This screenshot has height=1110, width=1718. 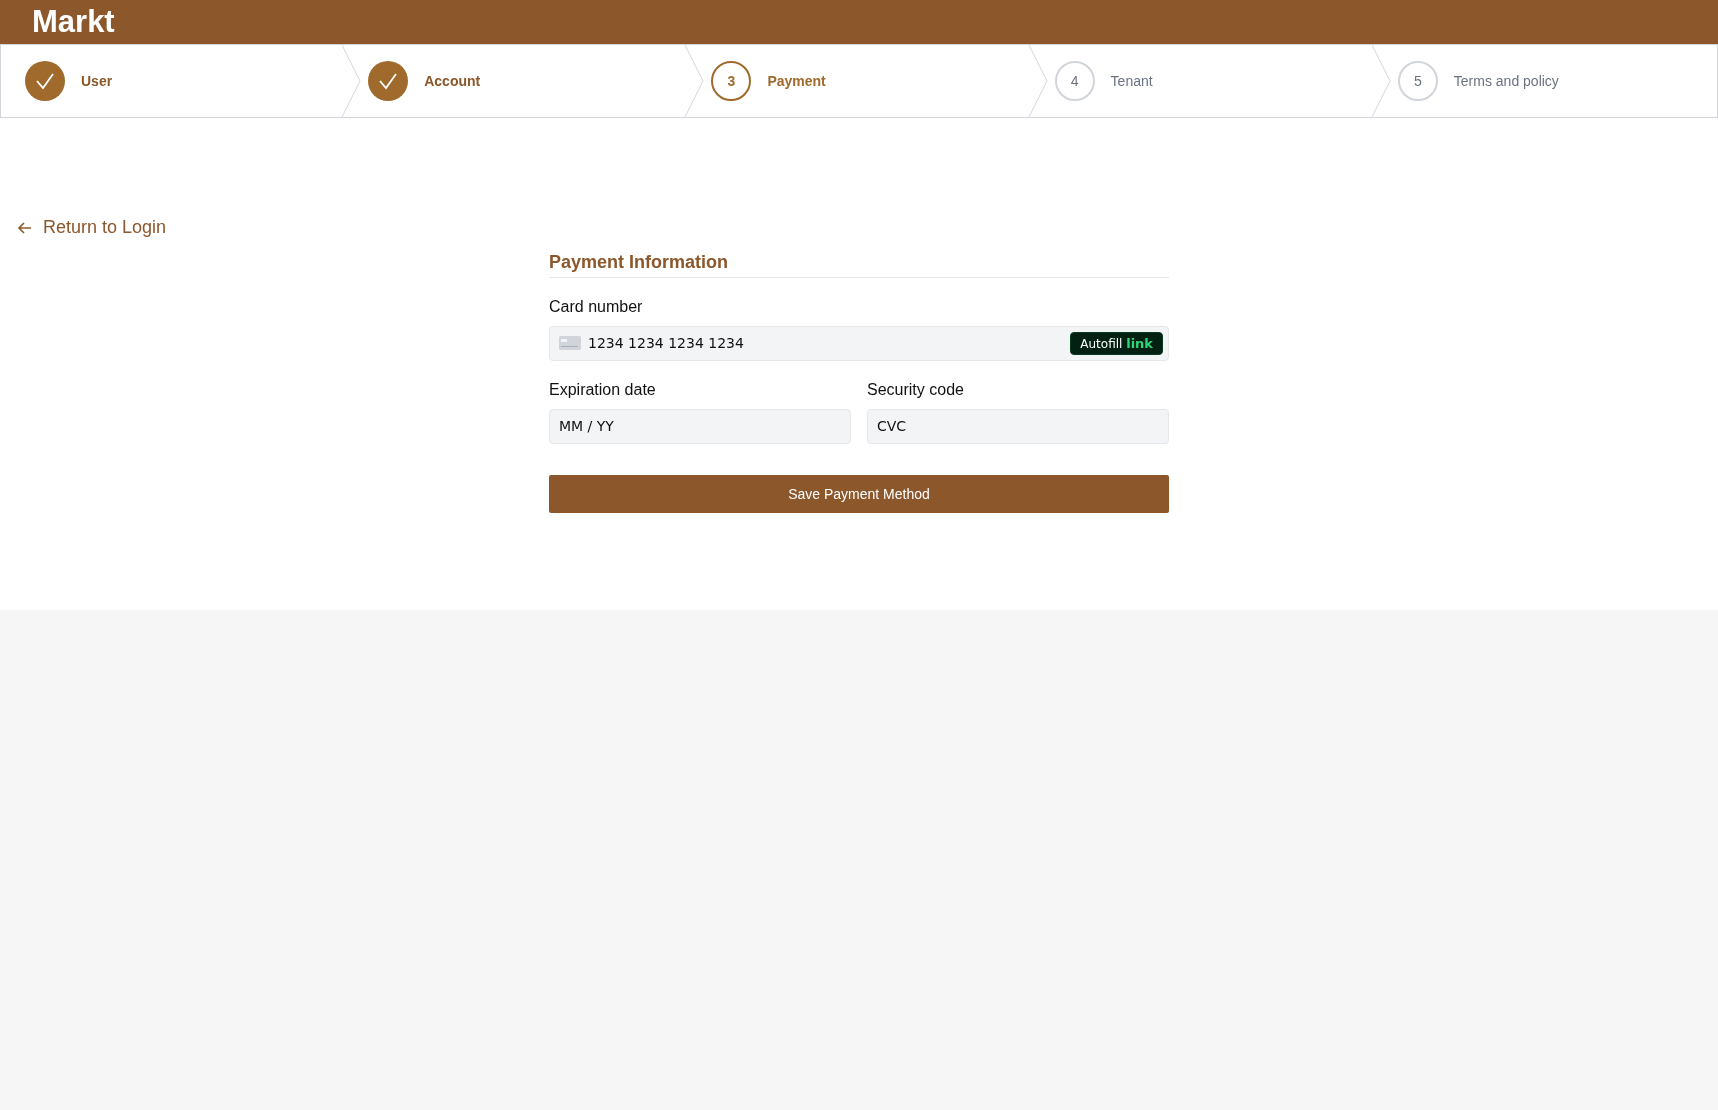 What do you see at coordinates (700, 426) in the screenshot?
I see `expiration-date-field: MM / YY` at bounding box center [700, 426].